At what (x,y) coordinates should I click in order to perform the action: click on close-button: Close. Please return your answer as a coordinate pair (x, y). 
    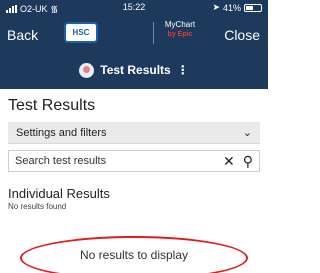
    Looking at the image, I should click on (242, 35).